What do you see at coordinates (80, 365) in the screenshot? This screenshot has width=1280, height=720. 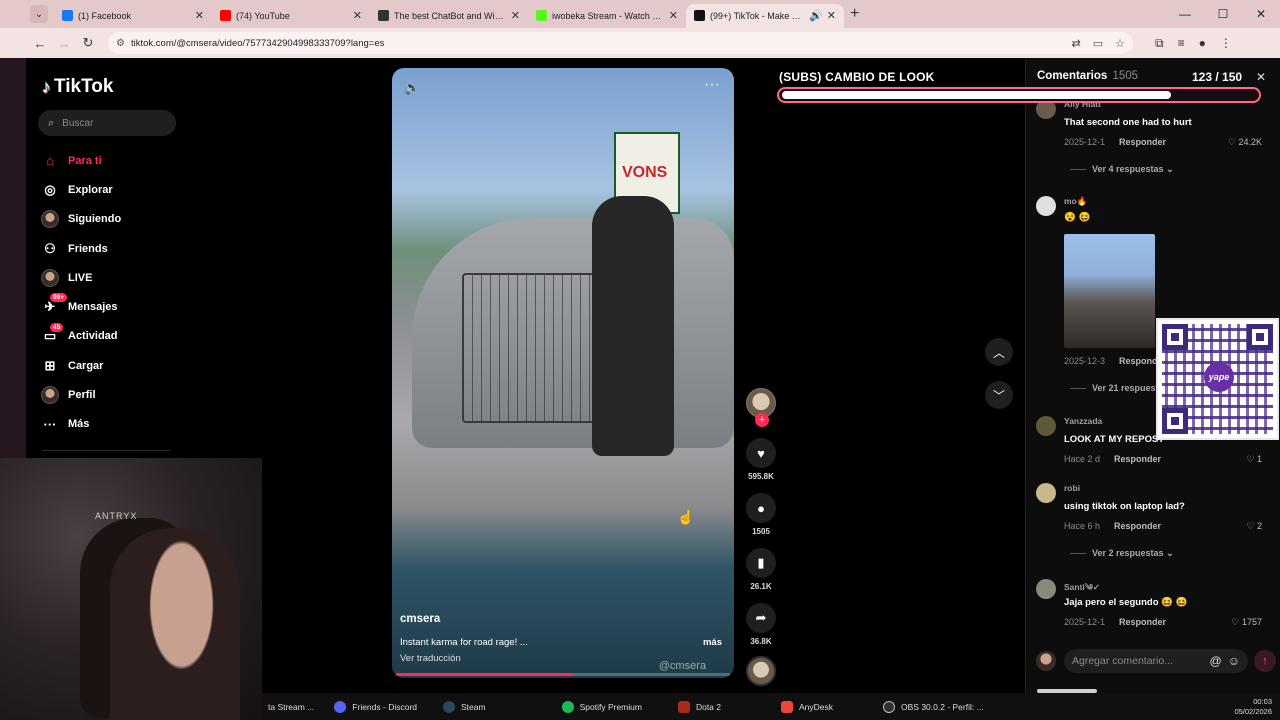 I see `sidebar-item-cargar: ⊞ Cargar` at bounding box center [80, 365].